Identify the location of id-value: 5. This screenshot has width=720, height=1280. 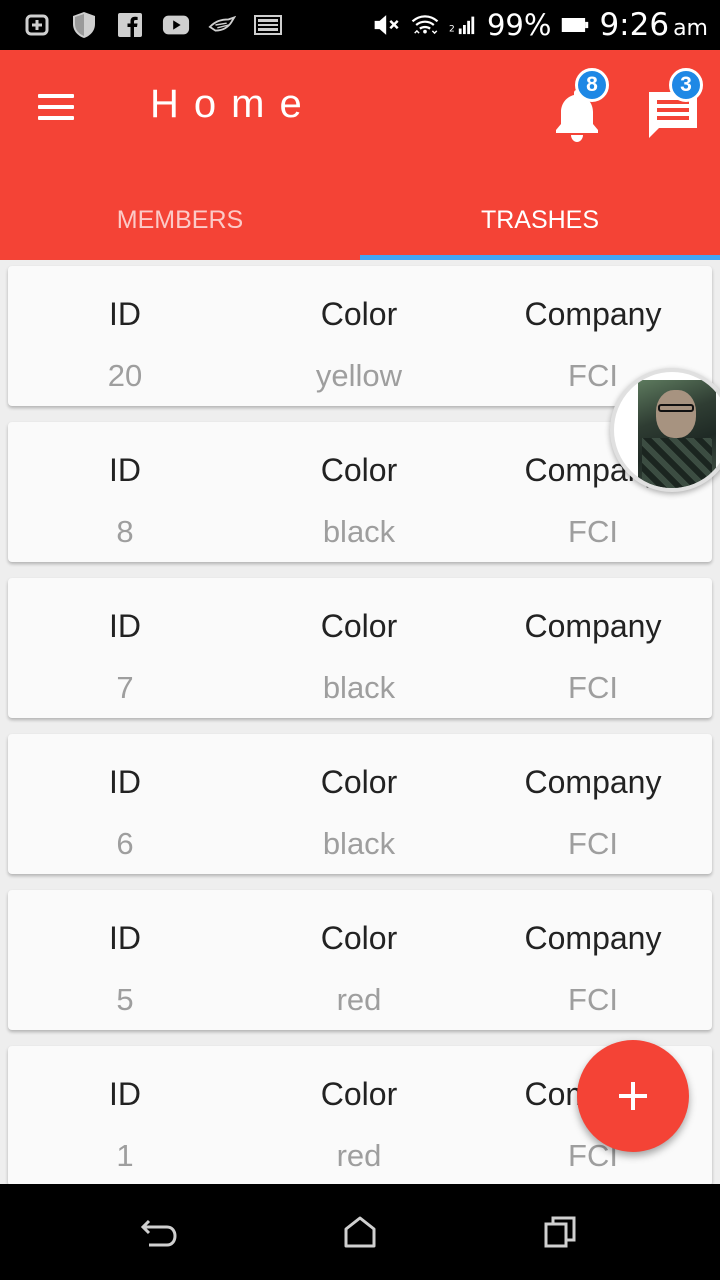
(125, 999).